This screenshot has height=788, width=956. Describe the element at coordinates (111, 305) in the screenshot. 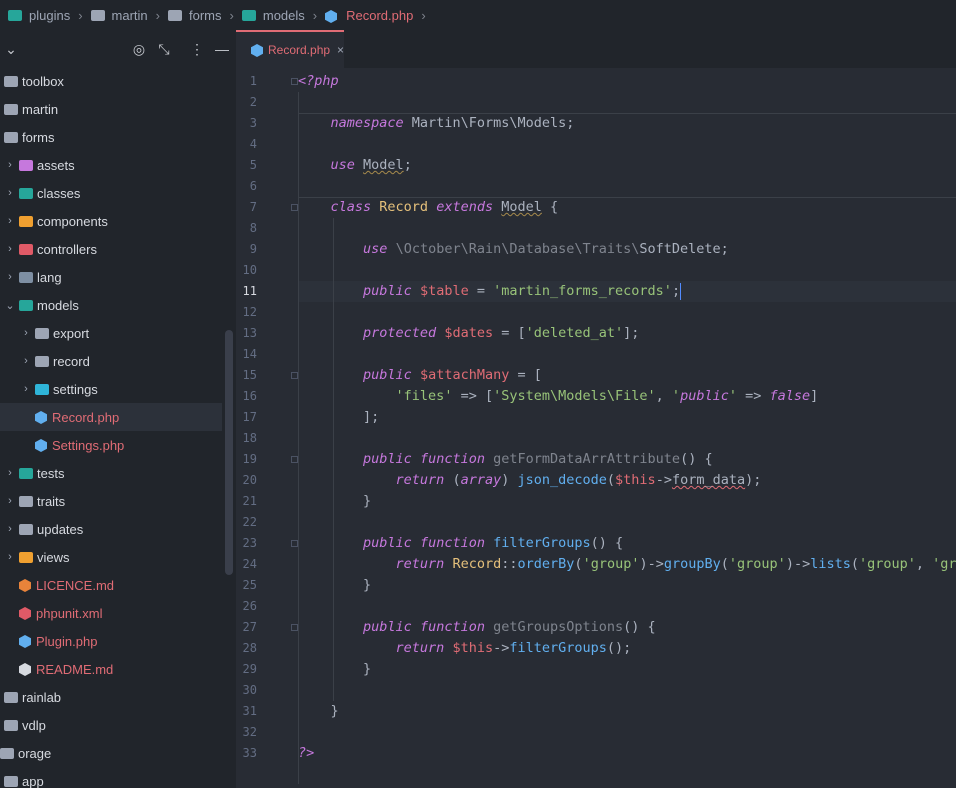

I see `tree-item: ⌄ models` at that location.